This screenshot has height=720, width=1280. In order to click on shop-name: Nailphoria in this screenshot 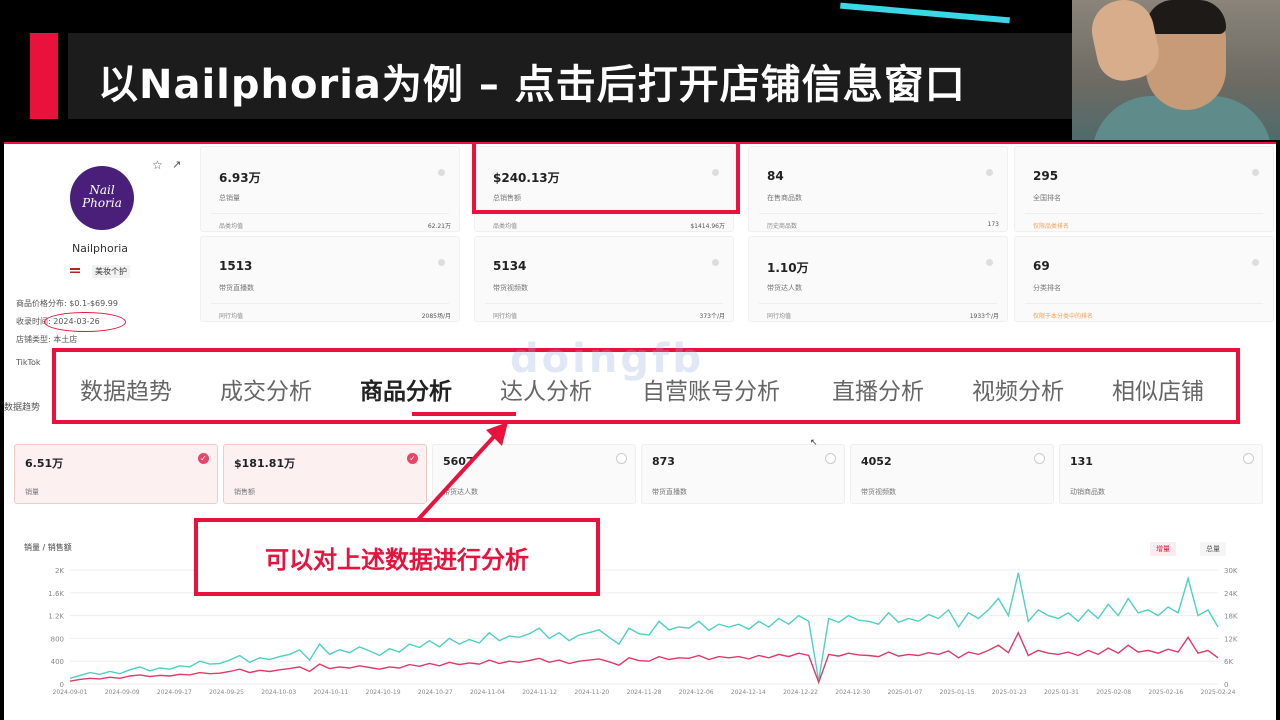, I will do `click(100, 248)`.